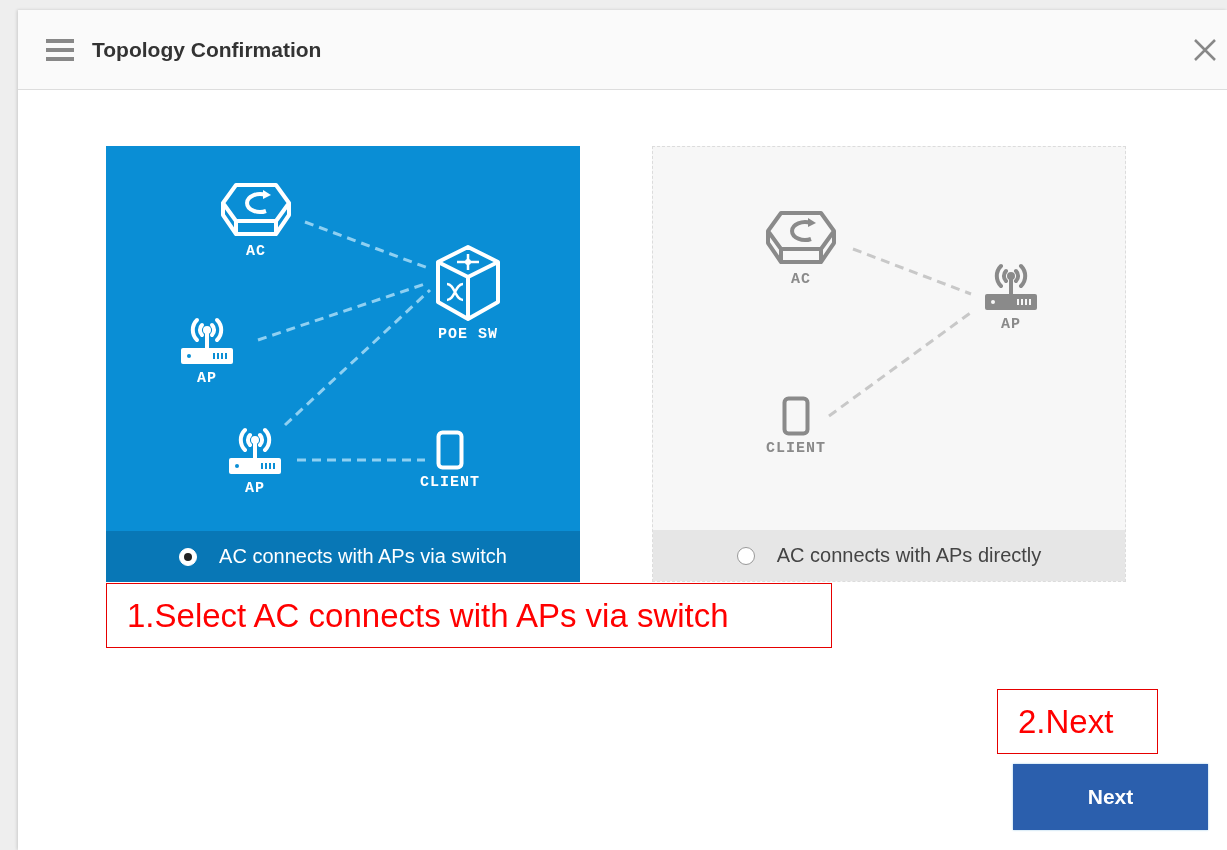  What do you see at coordinates (60, 49) in the screenshot?
I see `menu-icon` at bounding box center [60, 49].